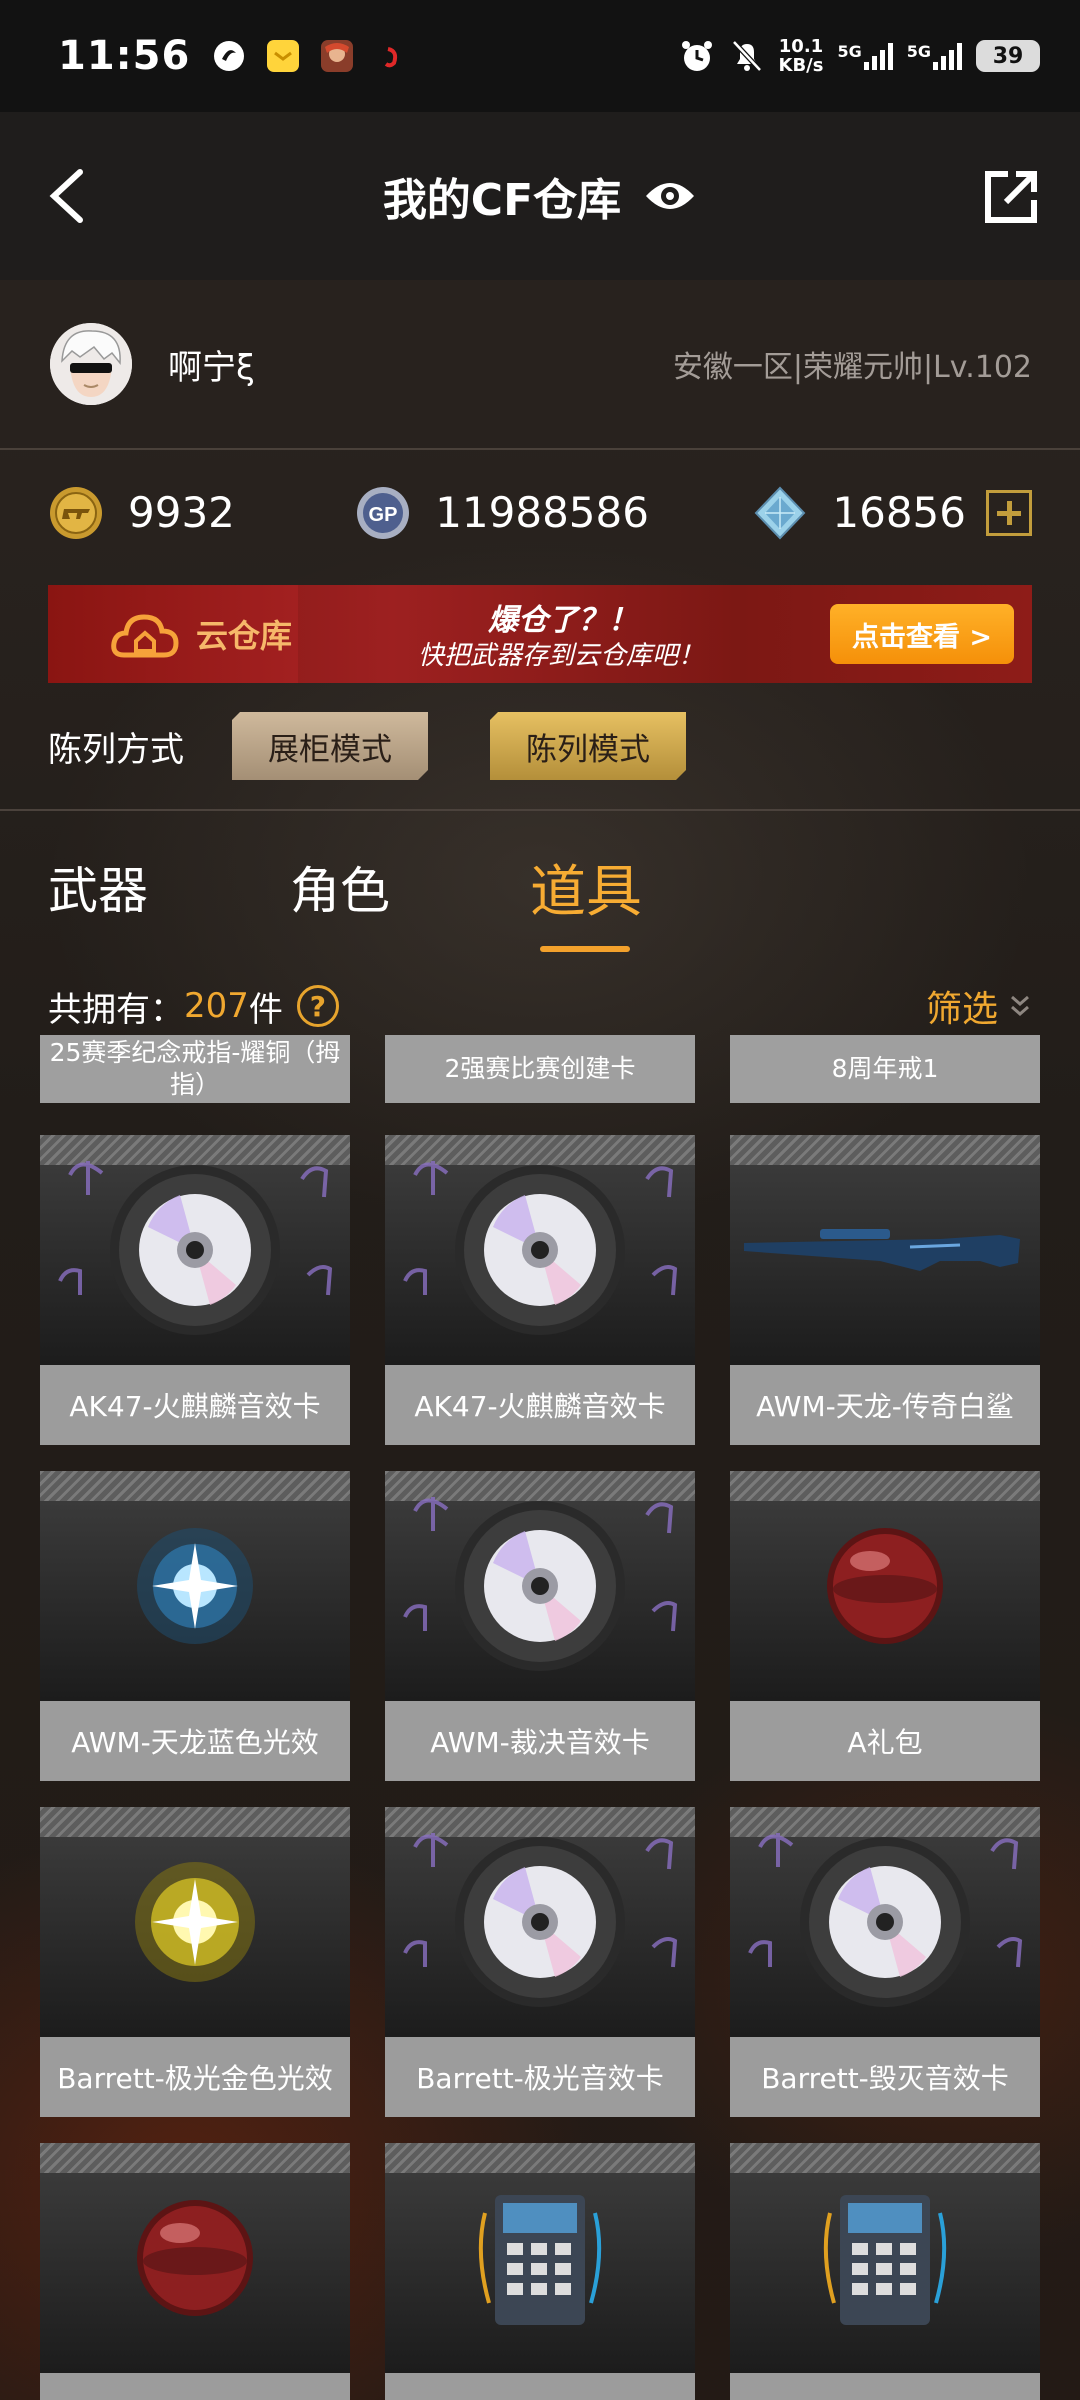 Image resolution: width=1080 pixels, height=2400 pixels. Describe the element at coordinates (330, 746) in the screenshot. I see `showcase-mode-button: 展柜模式` at that location.